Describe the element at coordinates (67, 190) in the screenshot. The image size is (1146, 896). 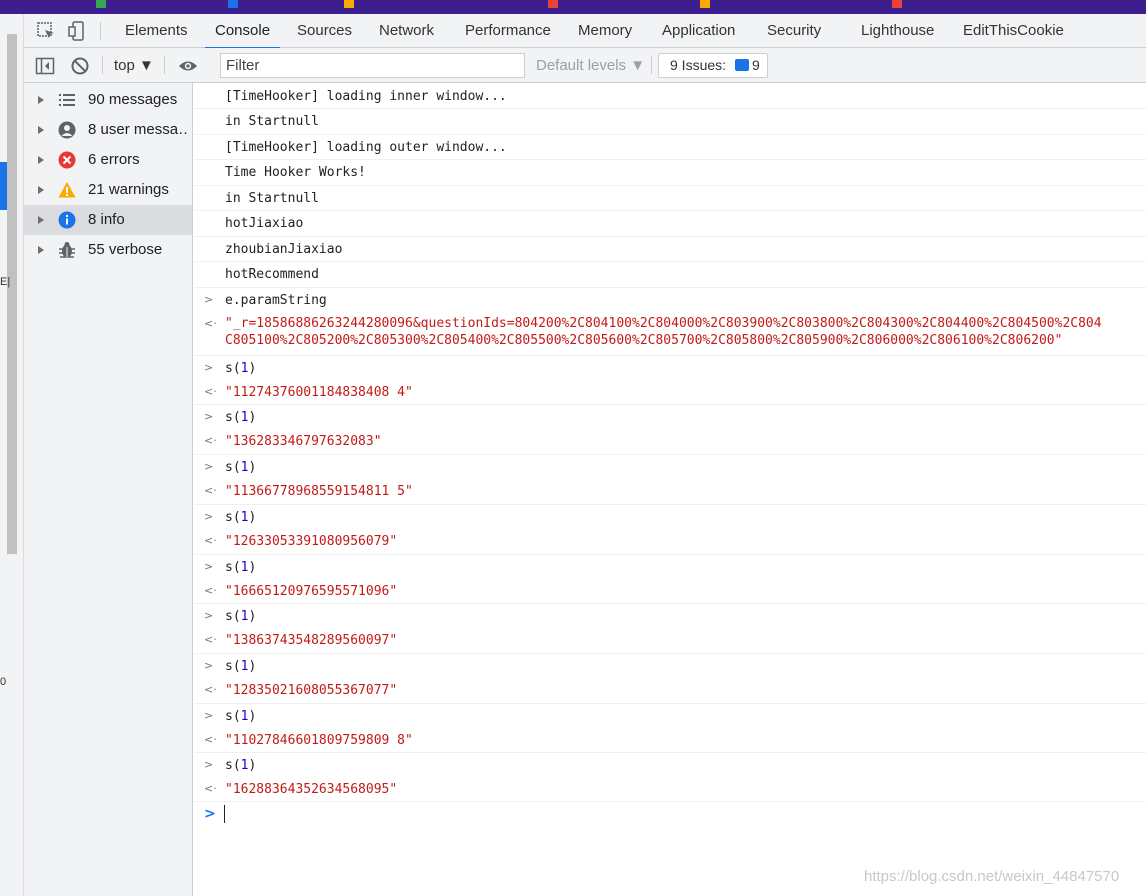
I see `warning-icon` at that location.